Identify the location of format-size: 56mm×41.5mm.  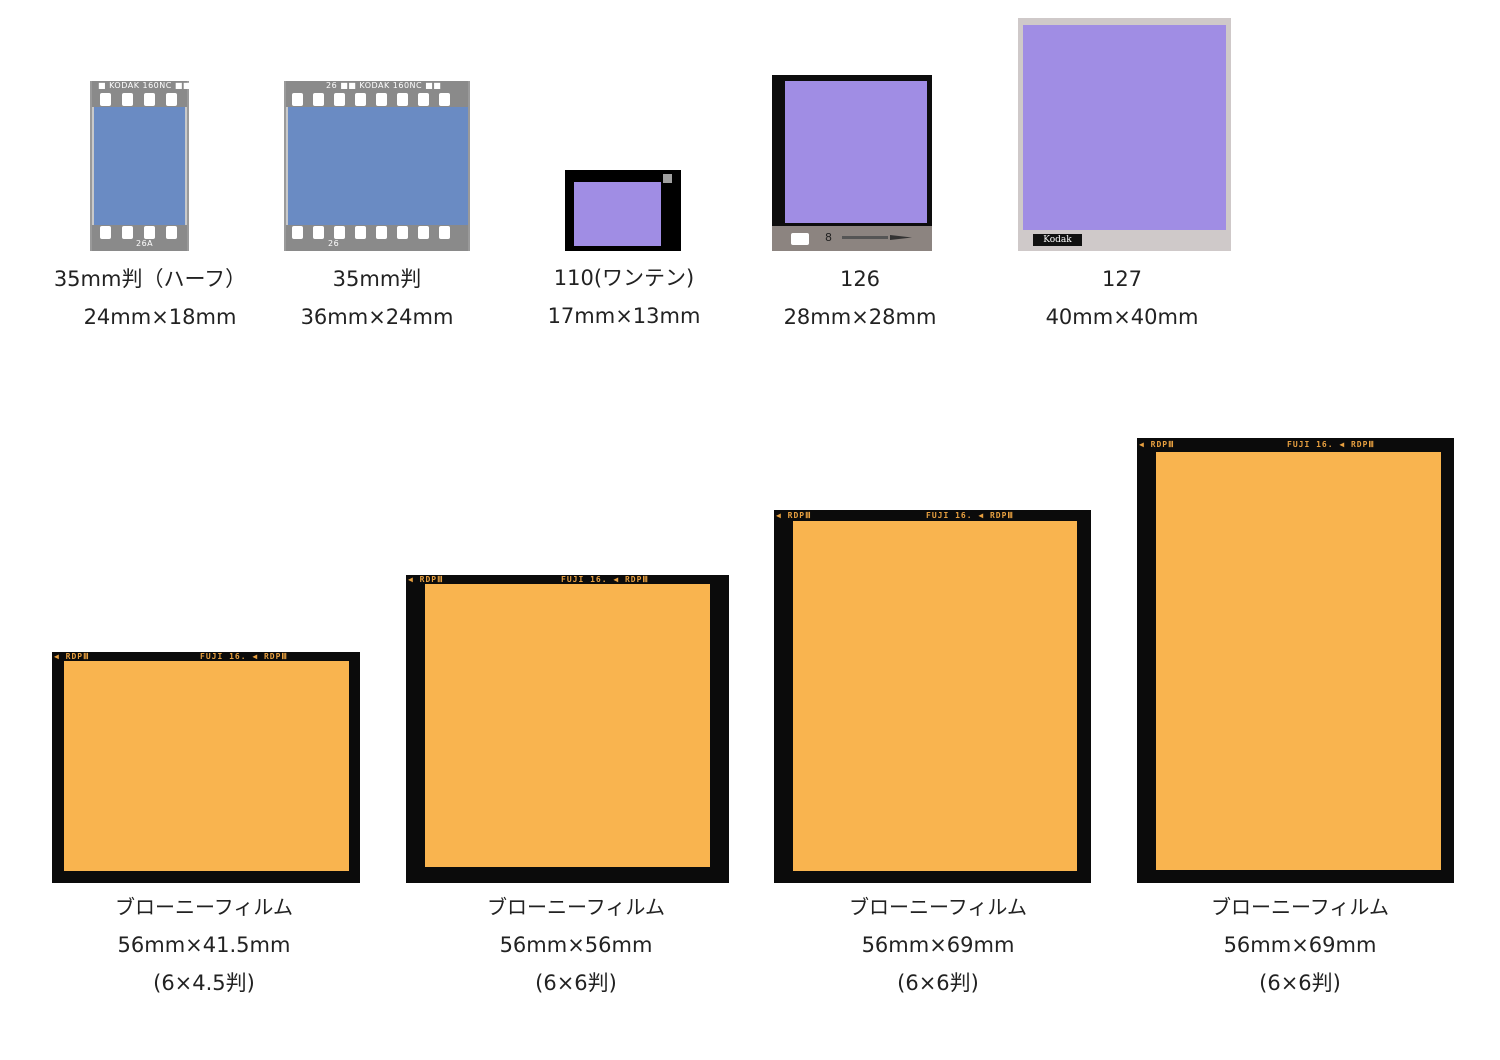
(204, 945).